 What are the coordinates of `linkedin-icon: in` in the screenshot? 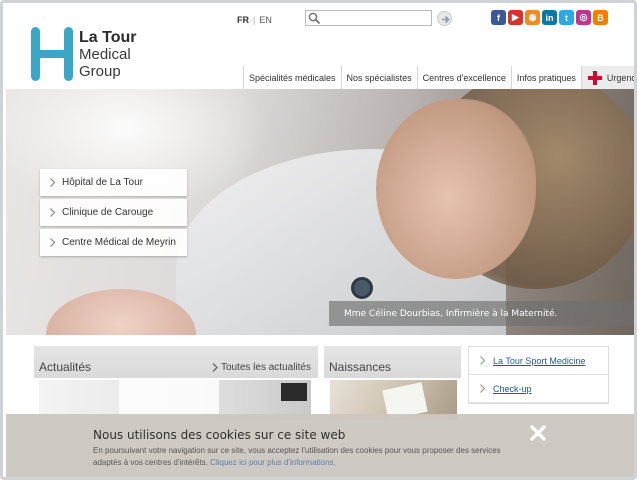 It's located at (549, 17).